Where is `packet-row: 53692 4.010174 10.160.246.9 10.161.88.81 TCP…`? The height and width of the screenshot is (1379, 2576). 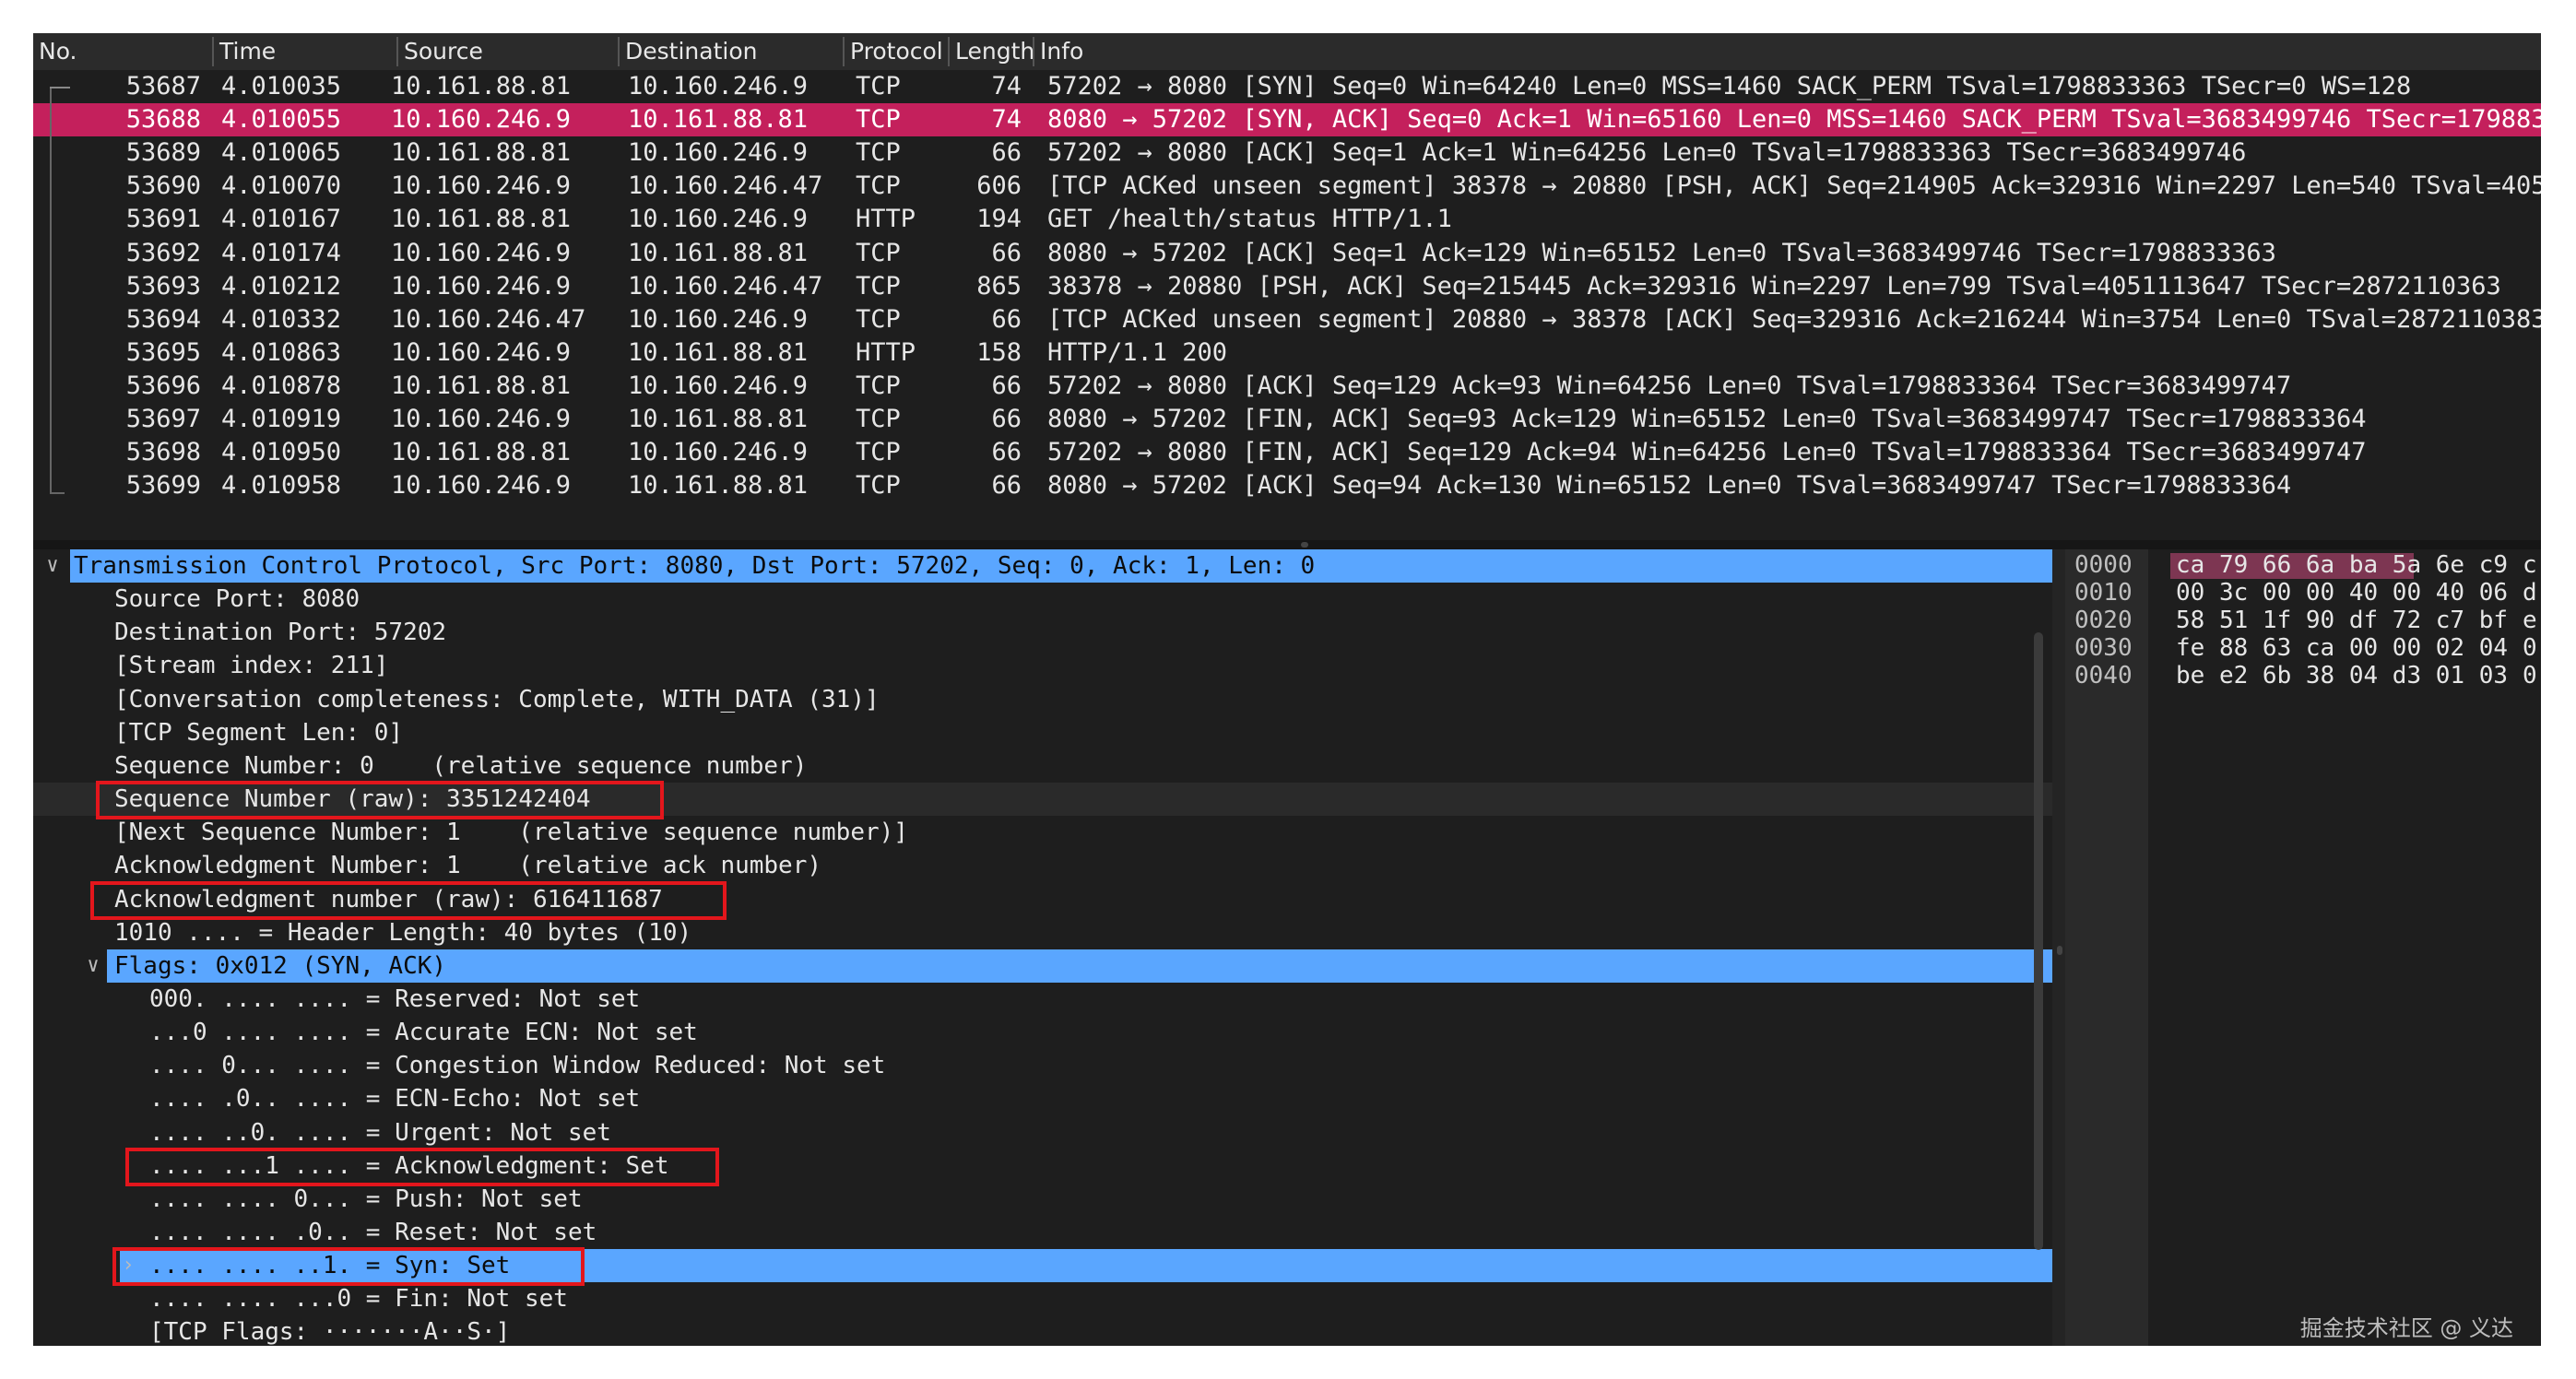 packet-row: 53692 4.010174 10.160.246.9 10.161.88.81 TCP… is located at coordinates (1287, 253).